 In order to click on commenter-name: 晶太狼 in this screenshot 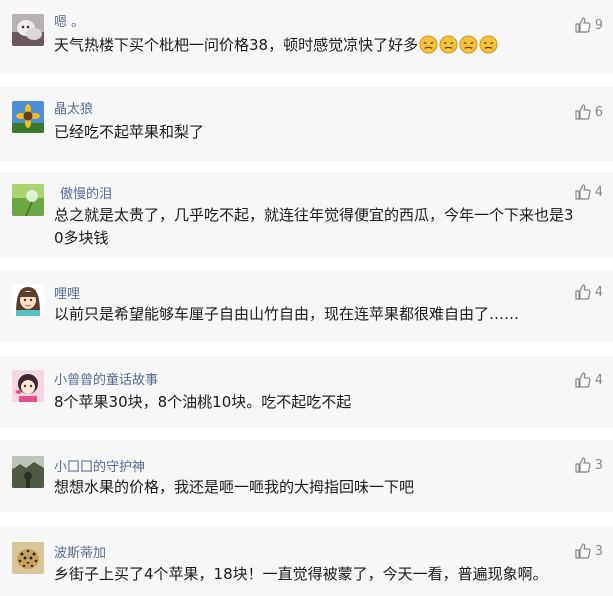, I will do `click(73, 107)`.